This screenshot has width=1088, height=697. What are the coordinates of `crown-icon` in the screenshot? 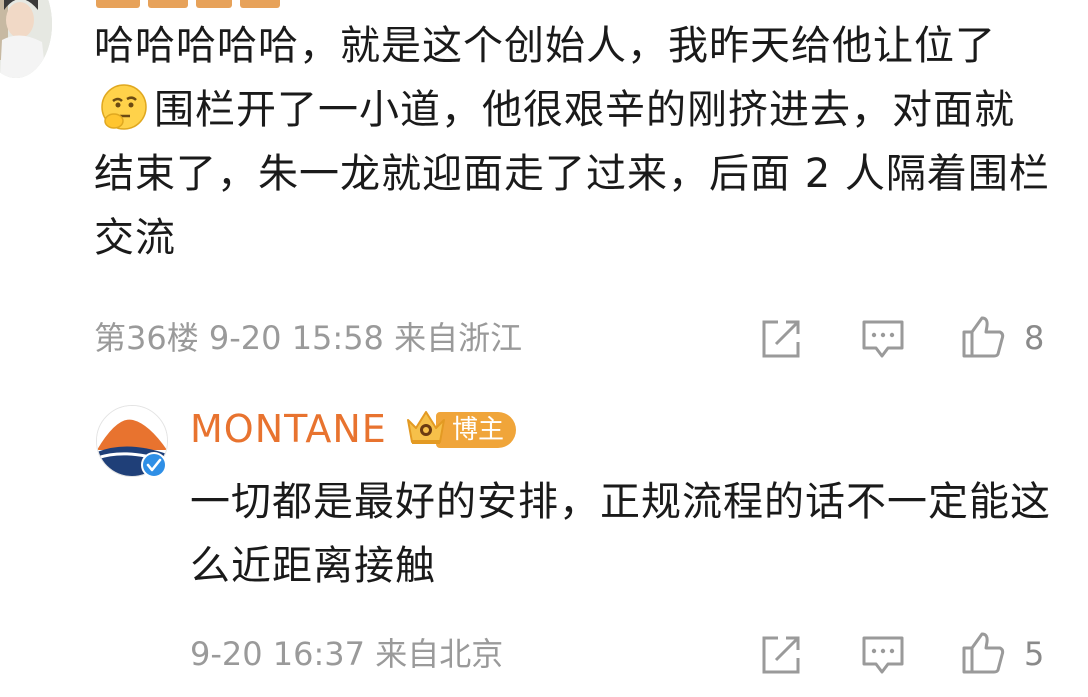 It's located at (426, 428).